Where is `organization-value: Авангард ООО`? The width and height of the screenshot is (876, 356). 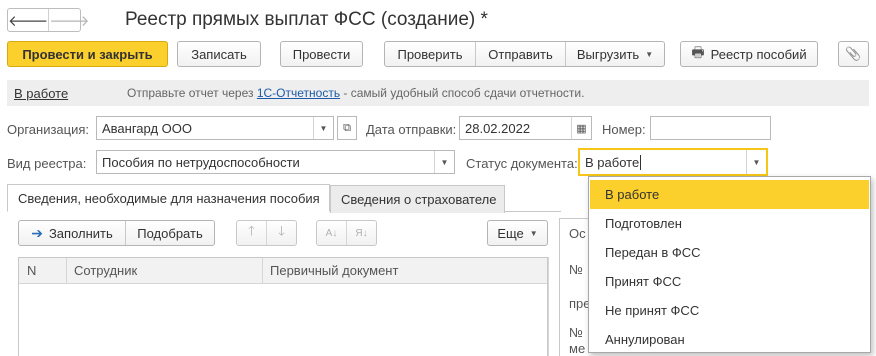 organization-value: Авангард ООО is located at coordinates (147, 128).